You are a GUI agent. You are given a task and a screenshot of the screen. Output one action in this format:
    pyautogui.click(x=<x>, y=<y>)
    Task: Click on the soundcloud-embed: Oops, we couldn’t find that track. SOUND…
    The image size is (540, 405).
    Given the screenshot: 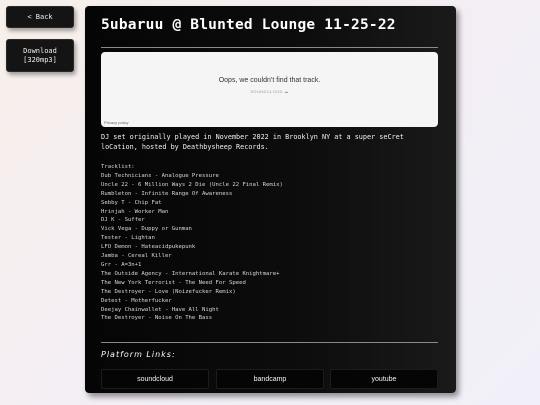 What is the action you would take?
    pyautogui.click(x=269, y=89)
    